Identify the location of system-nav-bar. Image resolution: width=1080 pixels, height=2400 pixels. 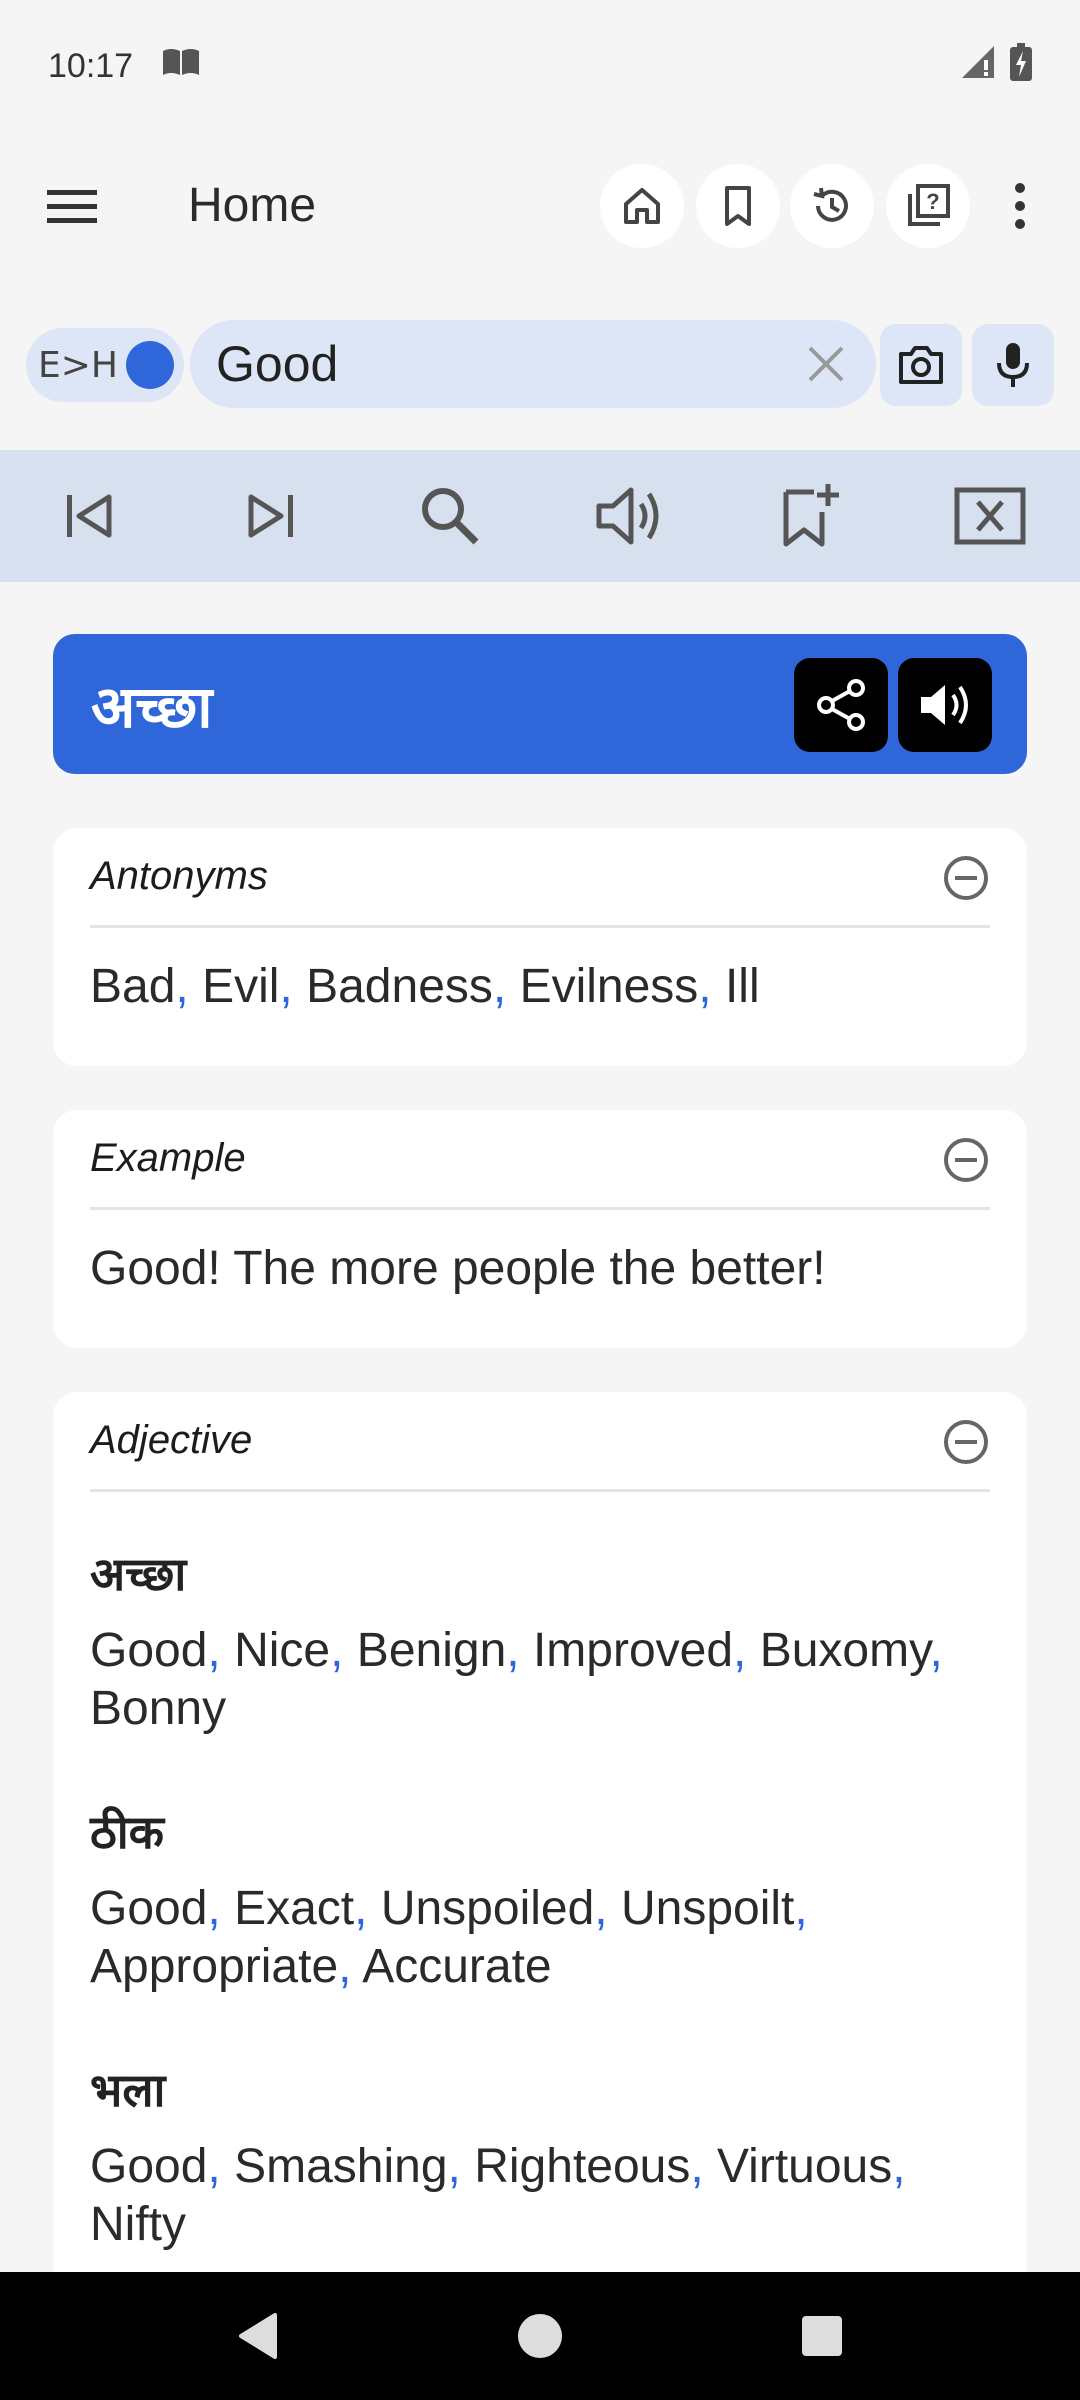
(540, 2336).